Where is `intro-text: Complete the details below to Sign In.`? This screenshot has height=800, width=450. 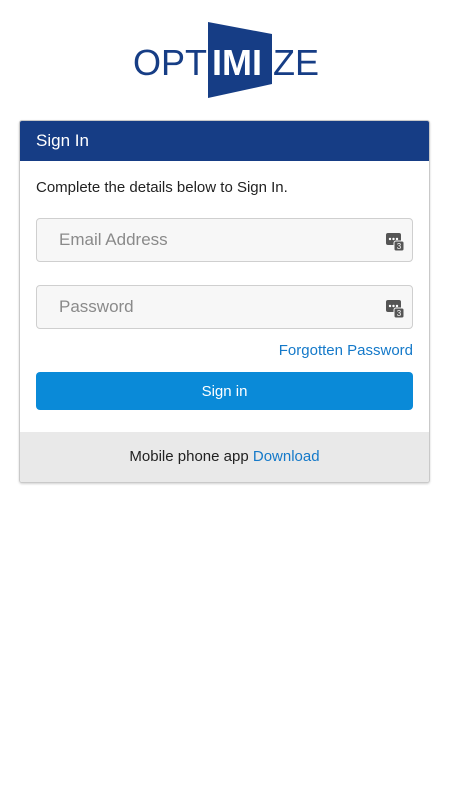
intro-text: Complete the details below to Sign In. is located at coordinates (162, 187).